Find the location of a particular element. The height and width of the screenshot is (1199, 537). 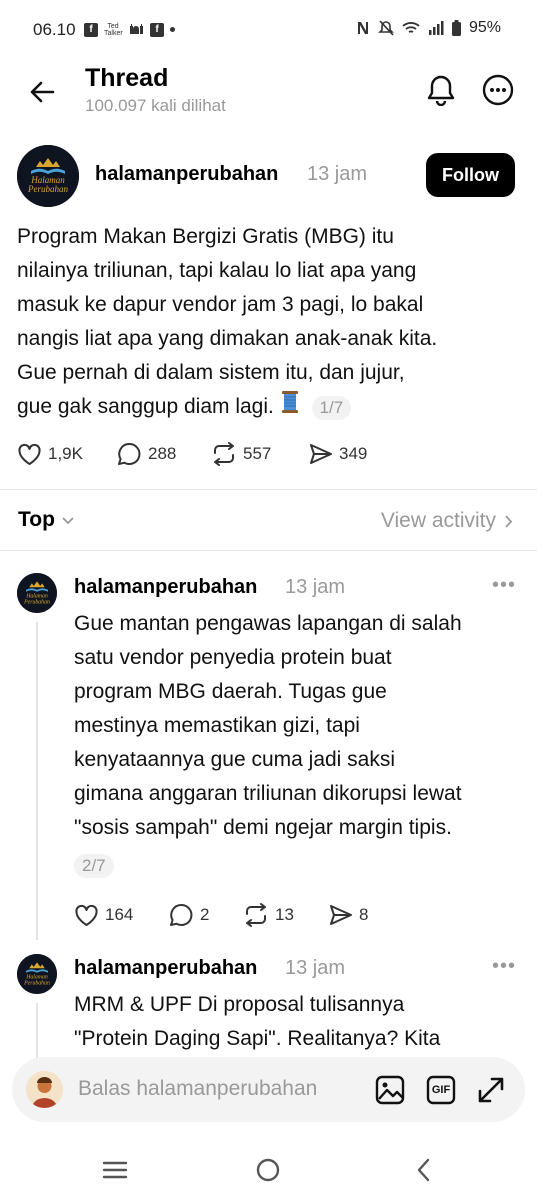

mute-icon is located at coordinates (386, 28).